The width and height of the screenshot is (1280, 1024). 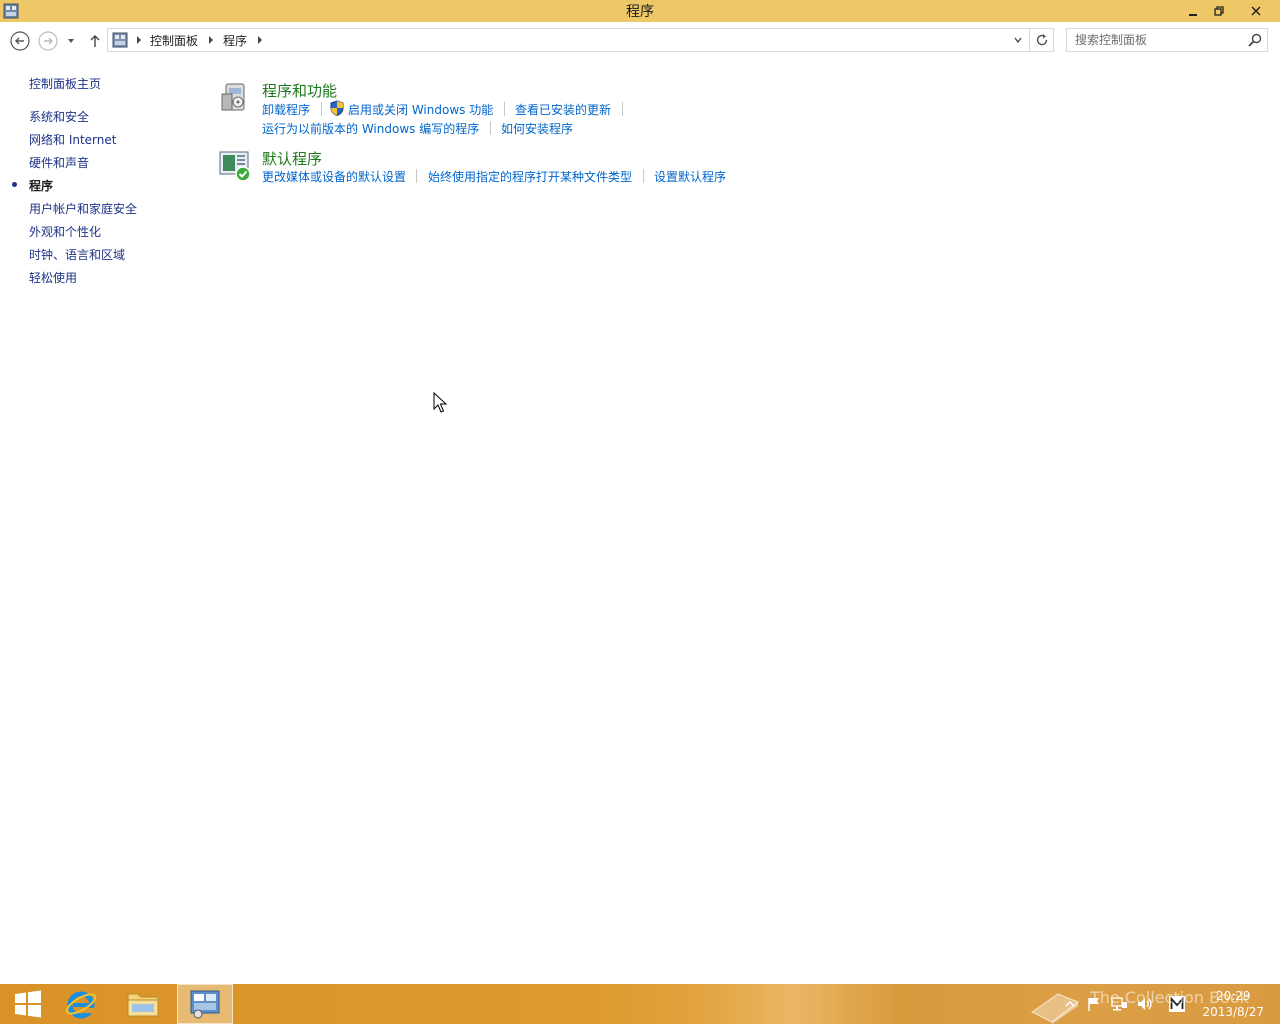 I want to click on forward-button, so click(x=48, y=41).